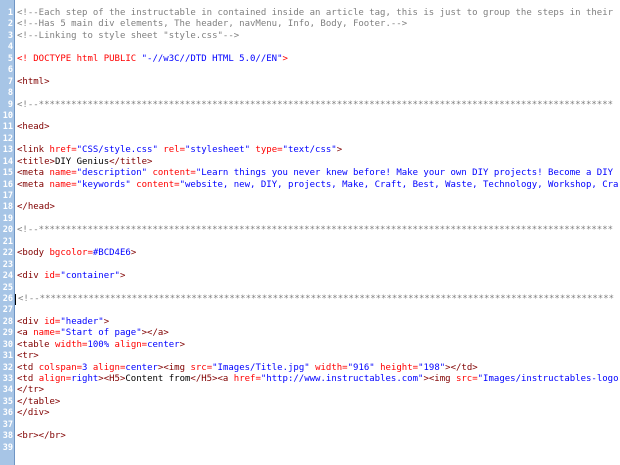 The height and width of the screenshot is (465, 620). What do you see at coordinates (310, 116) in the screenshot?
I see `code-line: 10` at bounding box center [310, 116].